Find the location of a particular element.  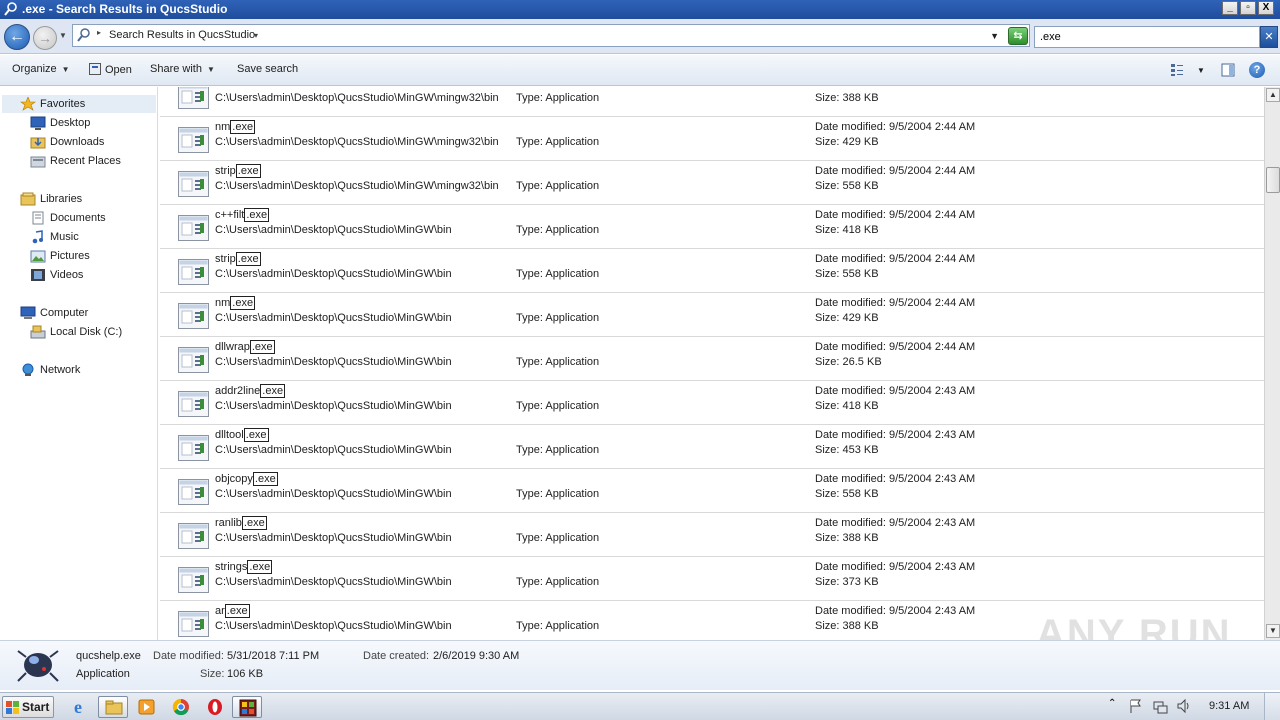

network-tray-icon is located at coordinates (1160, 706).